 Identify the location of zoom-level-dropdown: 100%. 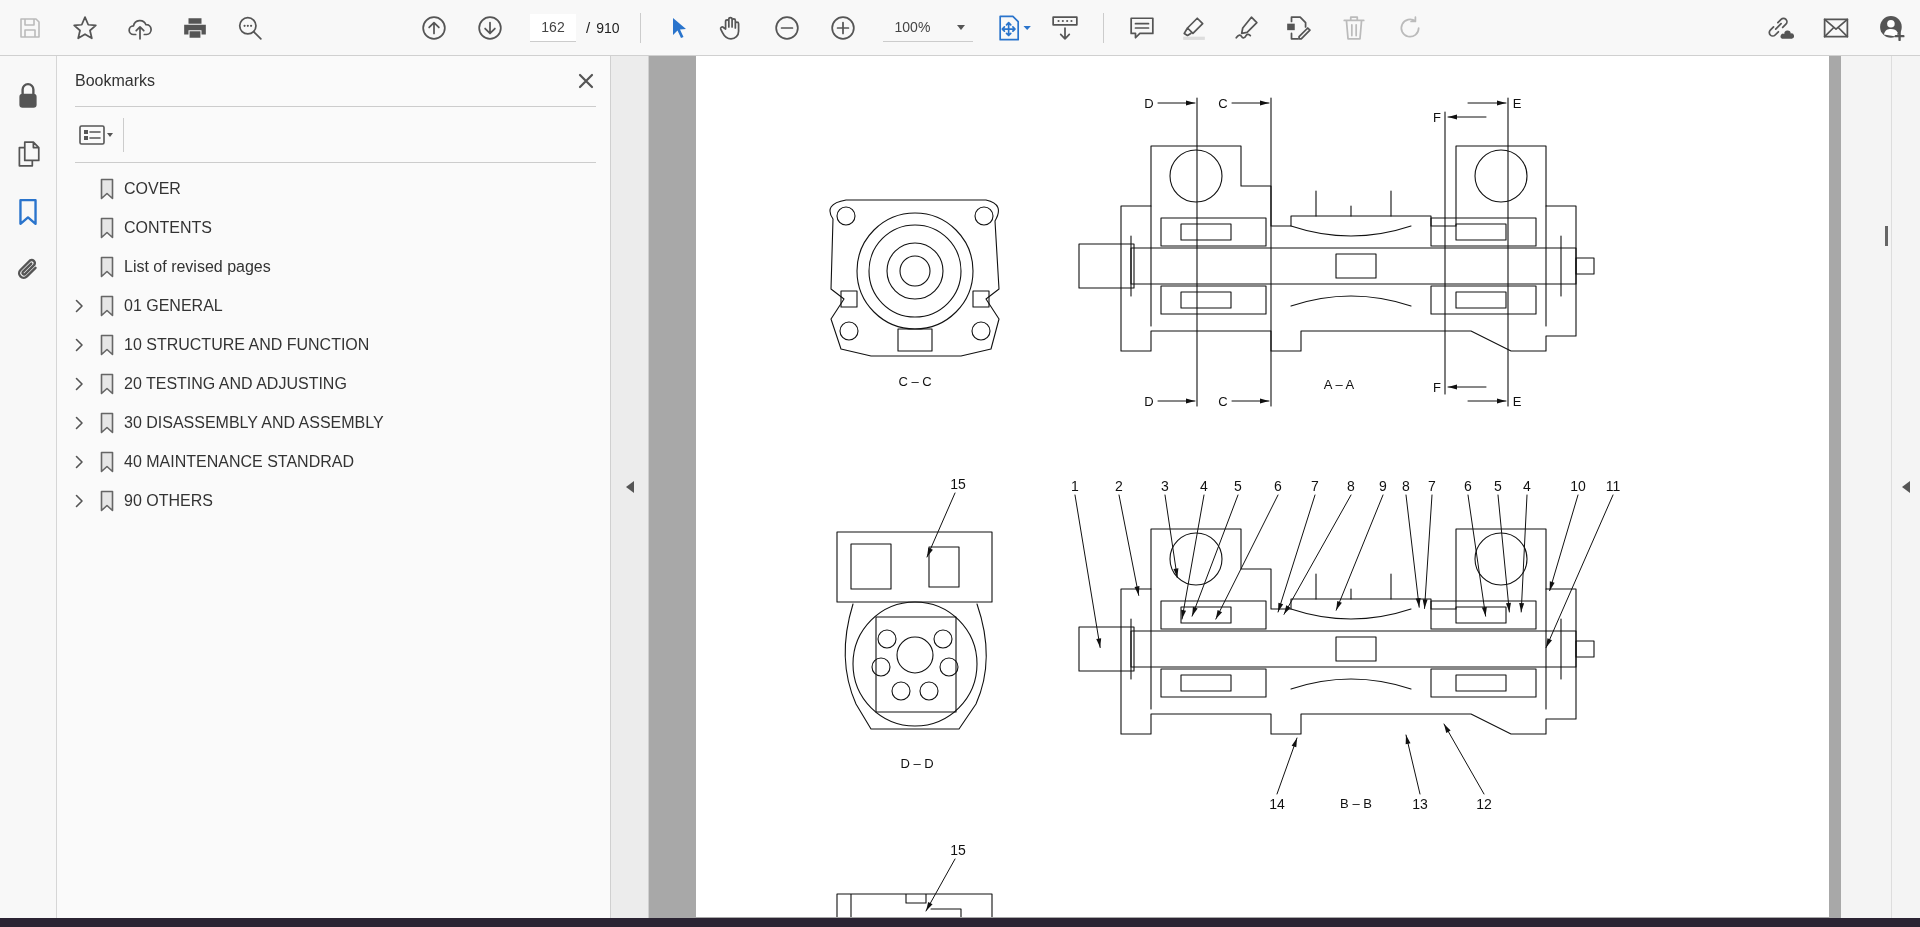
(927, 27).